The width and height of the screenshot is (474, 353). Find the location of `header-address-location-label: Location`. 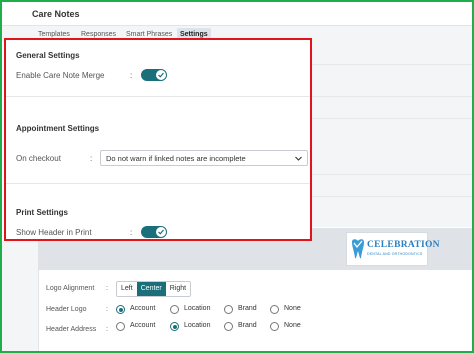

header-address-location-label: Location is located at coordinates (197, 325).